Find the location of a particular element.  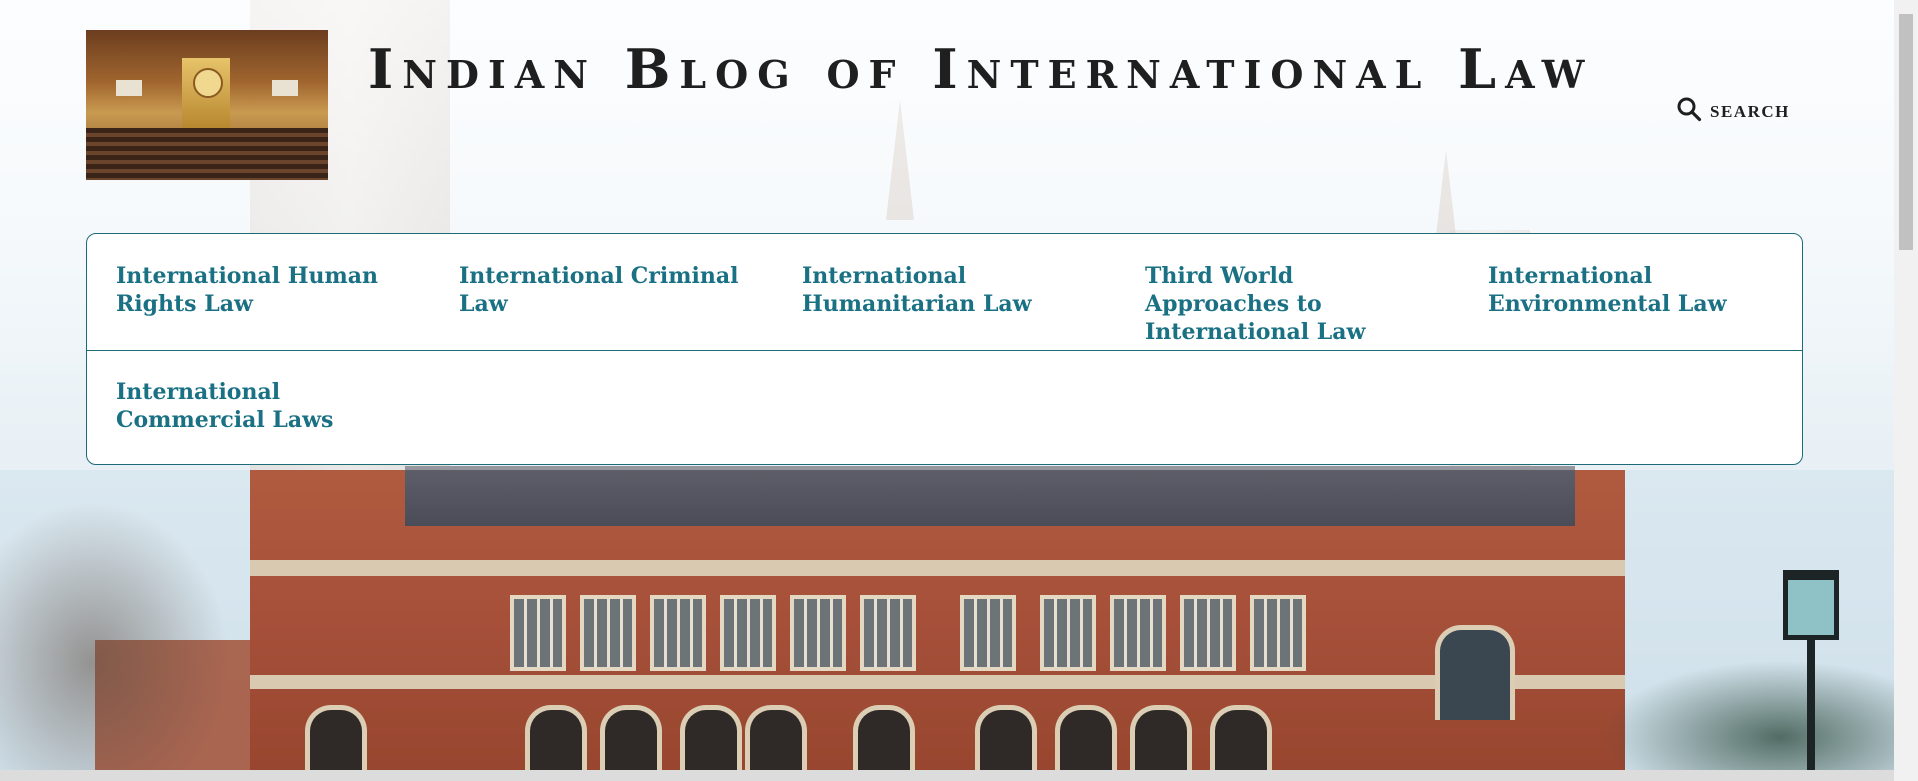

site-title: Indian Blog of International Law is located at coordinates (993, 69).